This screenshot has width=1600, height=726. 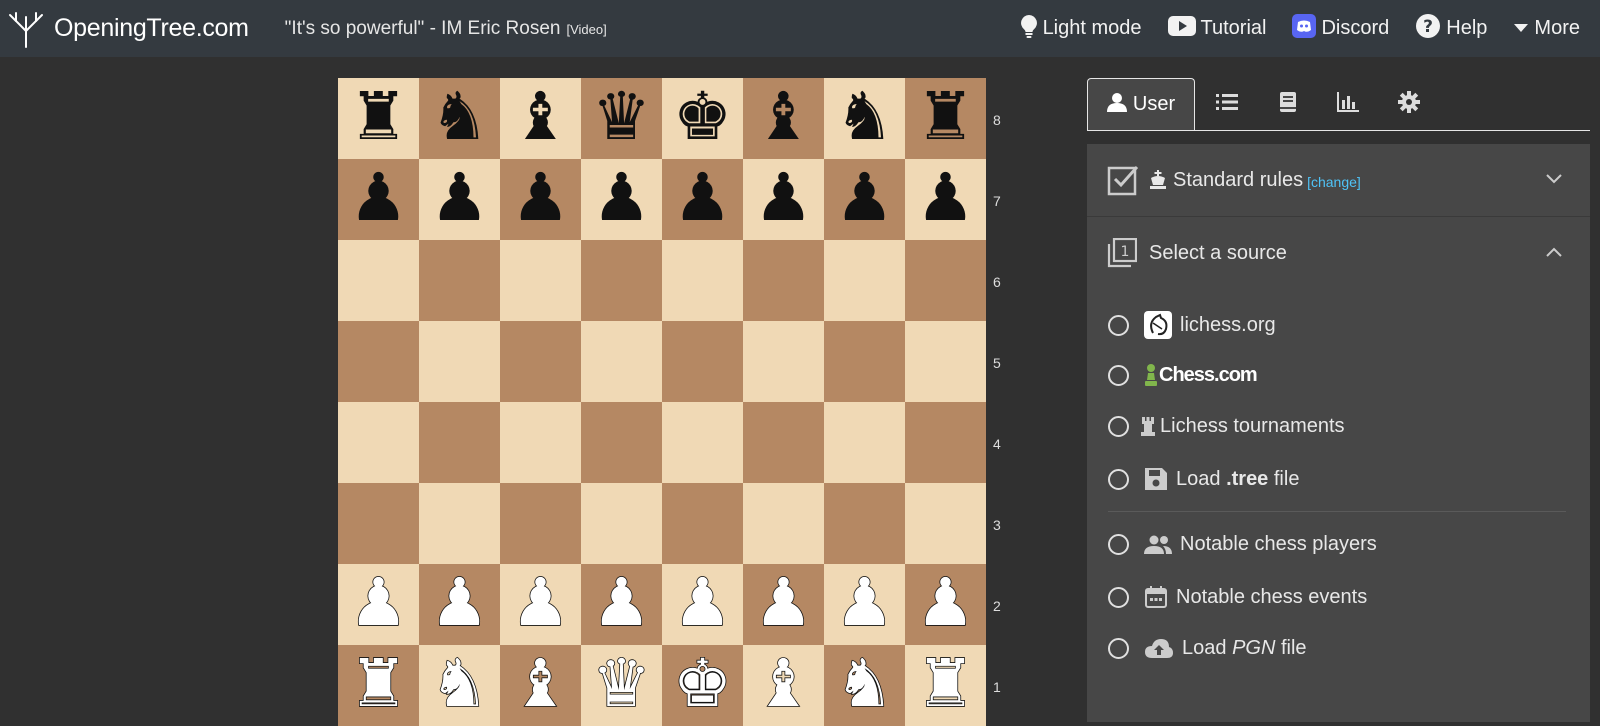 I want to click on square-a5, so click(x=378, y=361).